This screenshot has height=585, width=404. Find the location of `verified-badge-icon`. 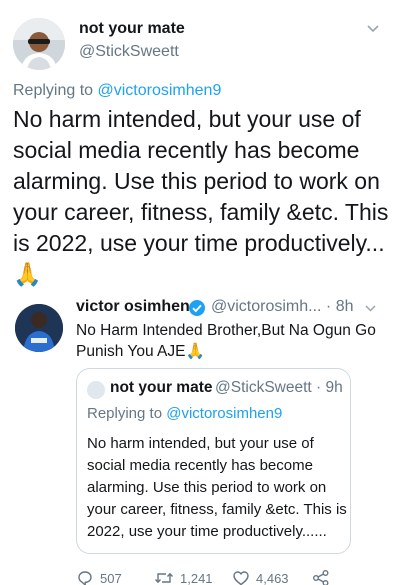

verified-badge-icon is located at coordinates (197, 308).